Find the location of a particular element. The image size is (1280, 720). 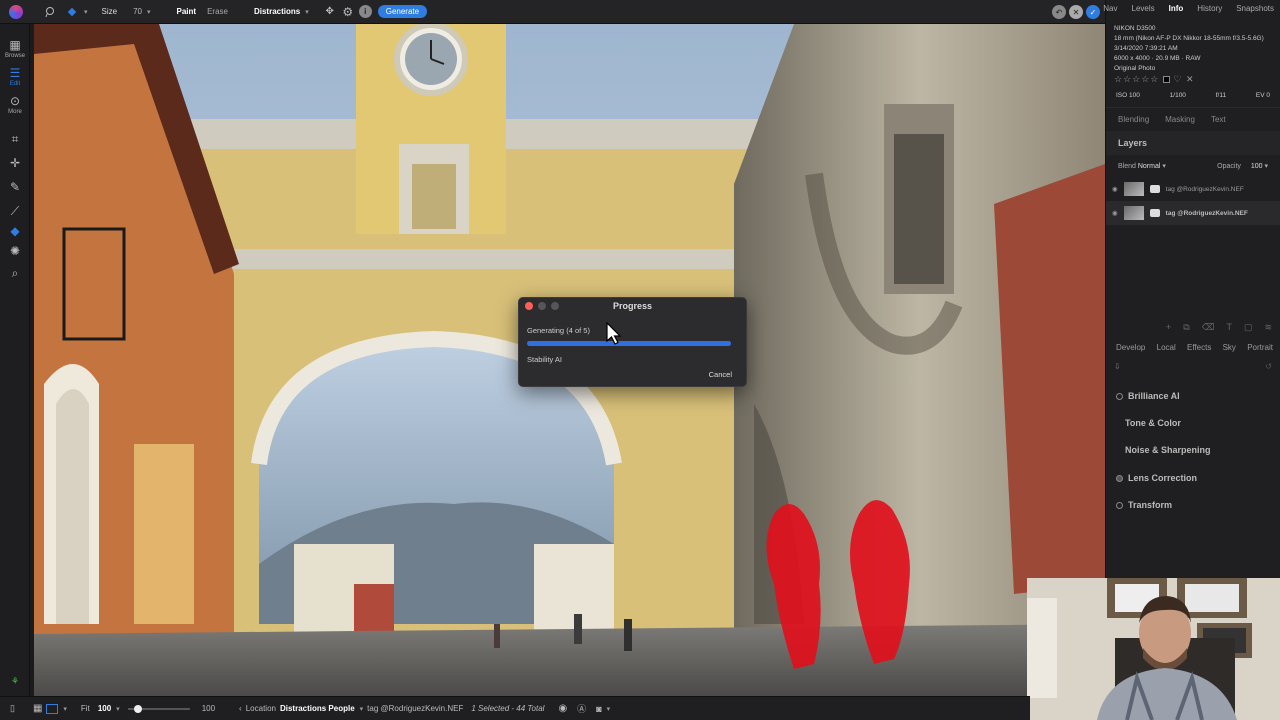

rating-stars: ☆☆☆☆☆ ♡ ✕ is located at coordinates (1193, 79).